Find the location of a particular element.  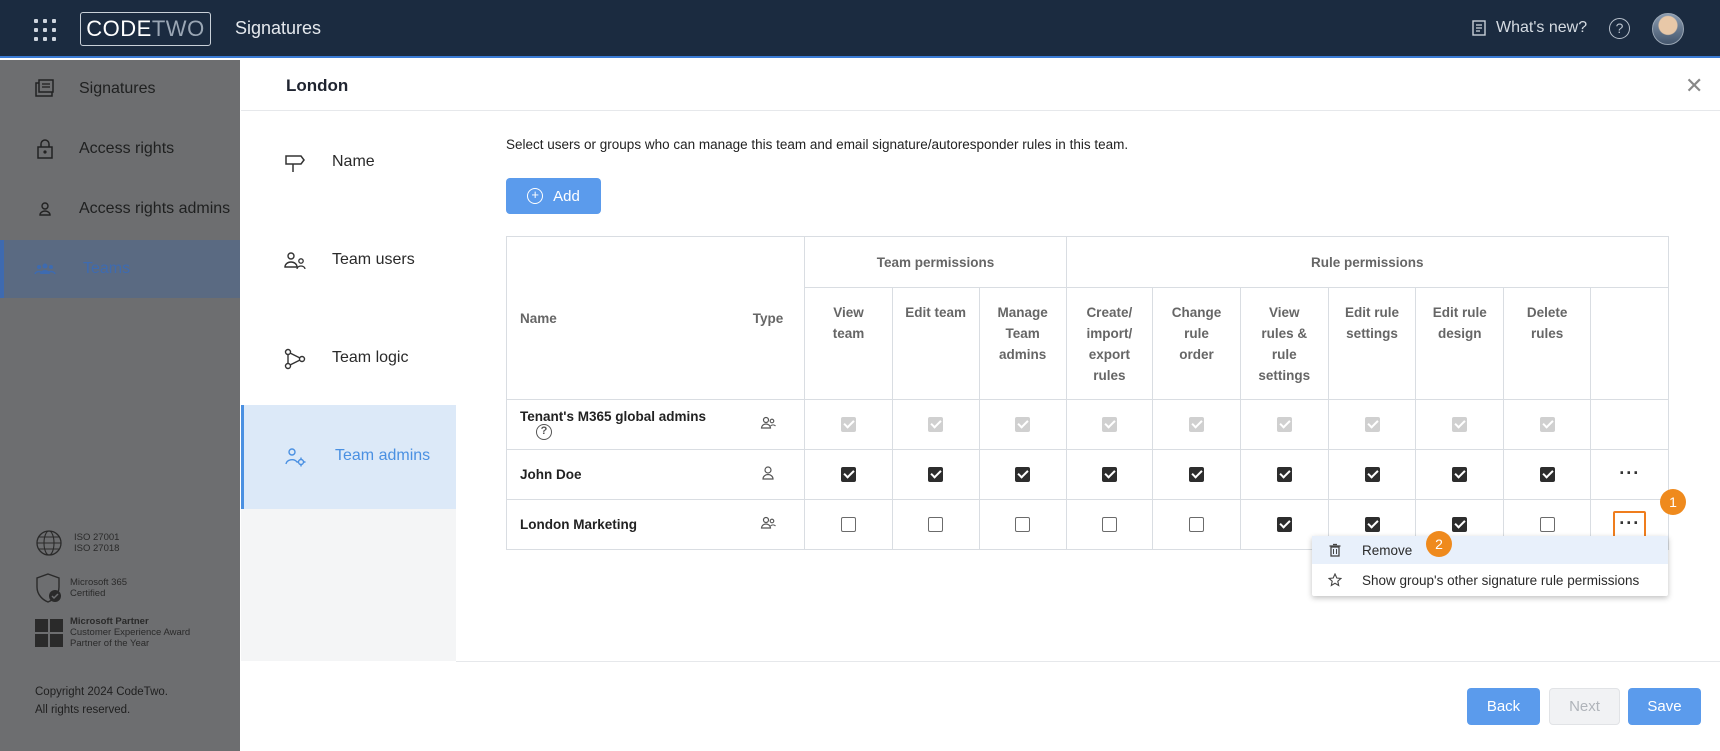

step-team-admins: Team admins is located at coordinates (348, 457).